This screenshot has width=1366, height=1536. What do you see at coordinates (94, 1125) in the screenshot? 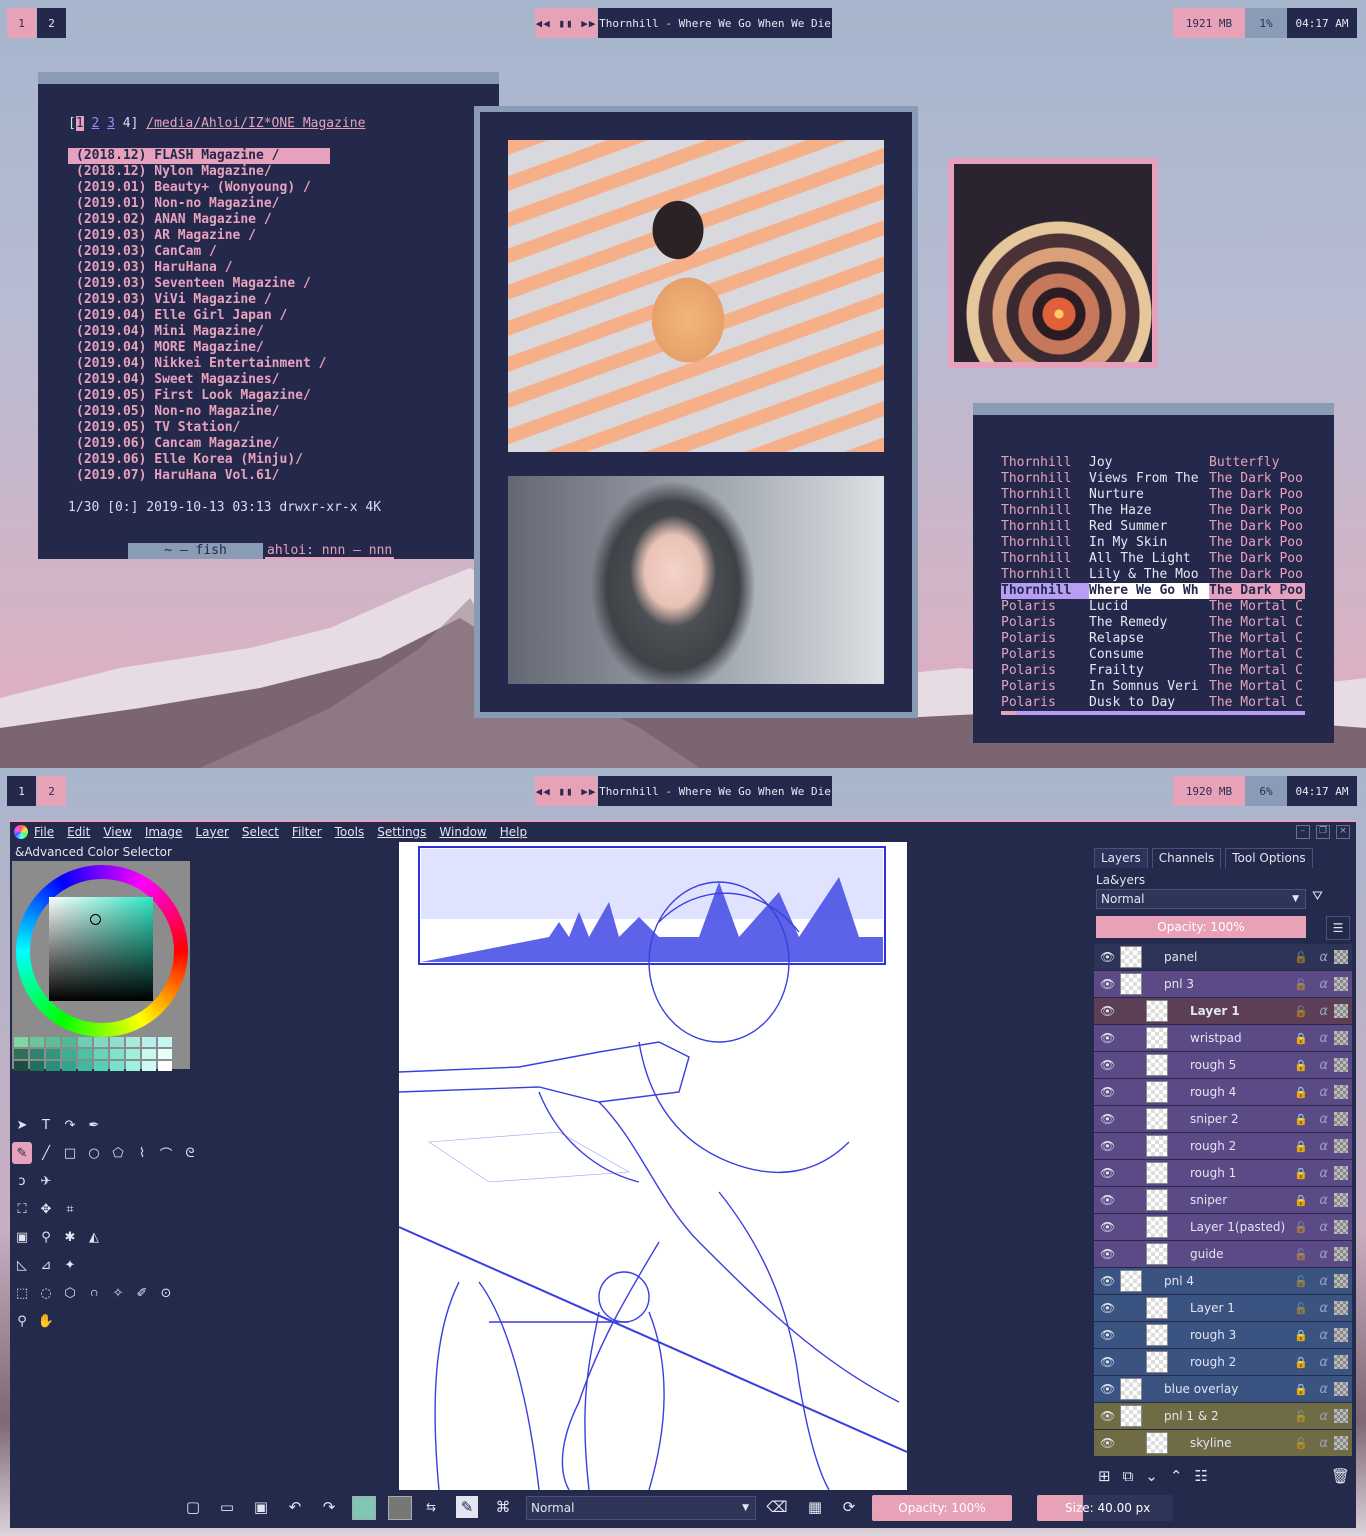
I see `calligraphy-tool-icon: ✒` at bounding box center [94, 1125].